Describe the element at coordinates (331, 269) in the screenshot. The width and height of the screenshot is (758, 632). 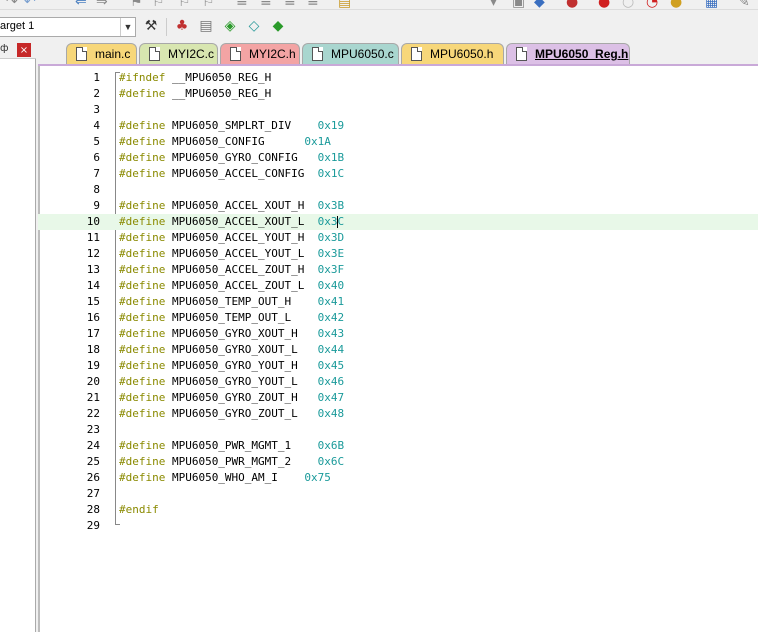
I see `hex-value: 0x3F` at that location.